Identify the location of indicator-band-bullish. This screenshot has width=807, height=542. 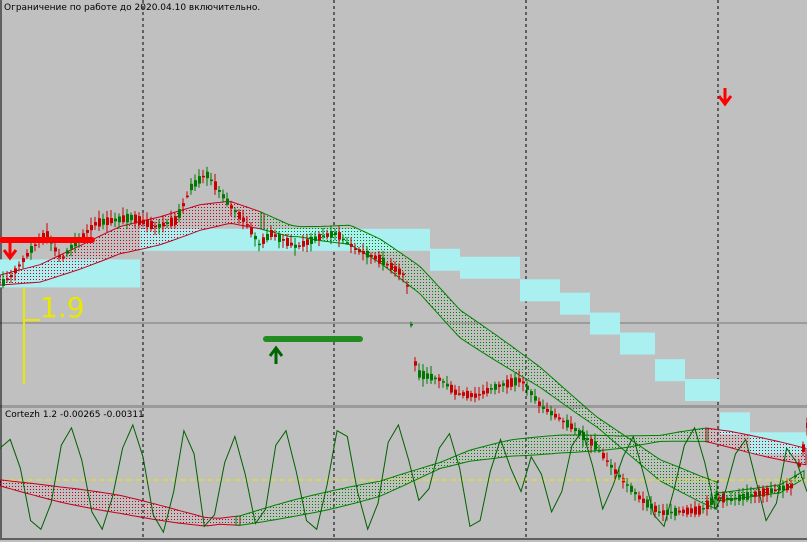
(472, 476).